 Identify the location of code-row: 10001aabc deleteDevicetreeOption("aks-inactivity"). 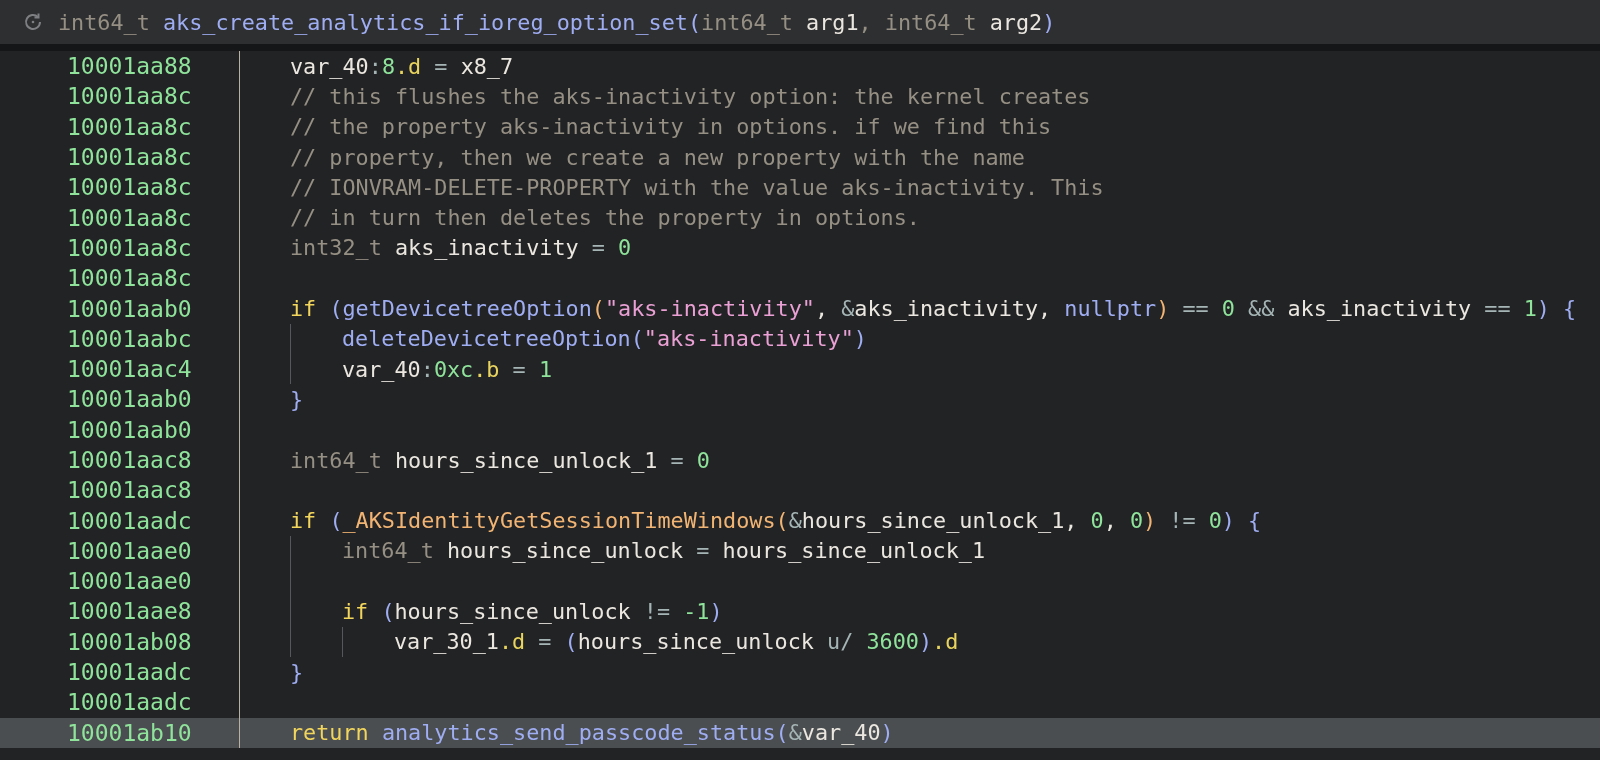
(800, 338).